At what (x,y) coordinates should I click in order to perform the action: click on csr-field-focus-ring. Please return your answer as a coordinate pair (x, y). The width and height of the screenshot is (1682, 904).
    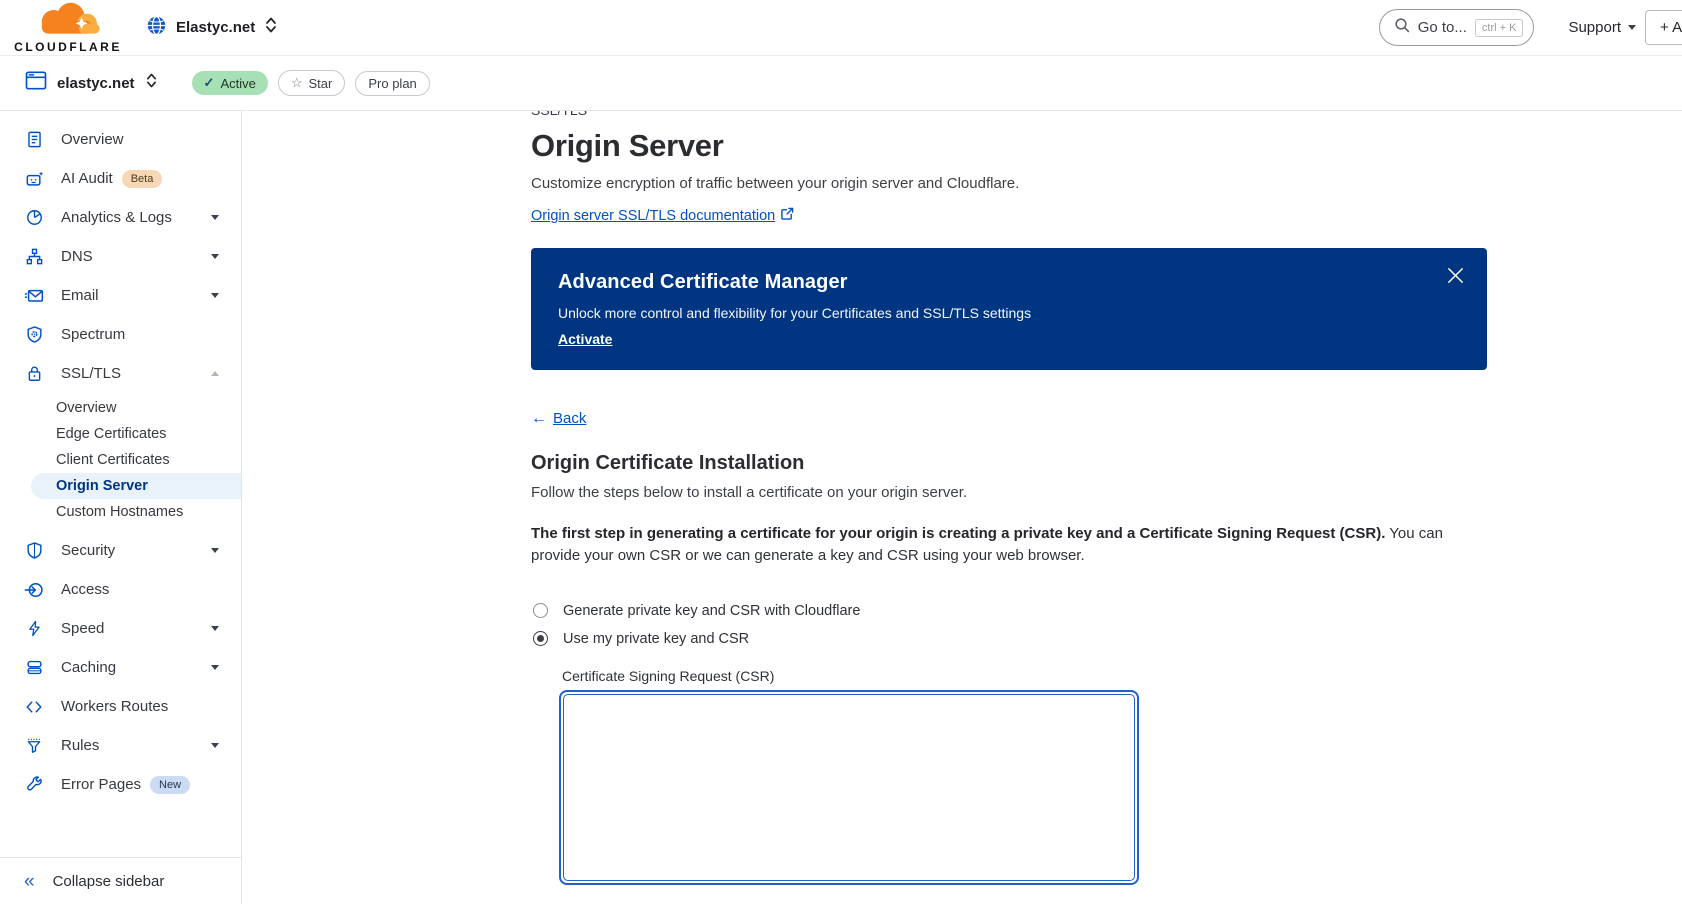
    Looking at the image, I should click on (849, 787).